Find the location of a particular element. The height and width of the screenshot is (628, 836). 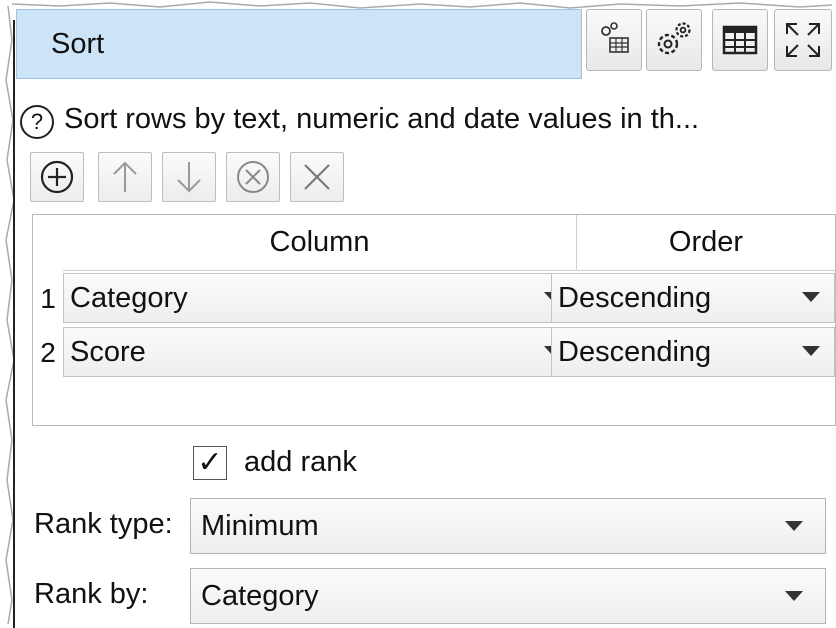

add-icon is located at coordinates (57, 177).